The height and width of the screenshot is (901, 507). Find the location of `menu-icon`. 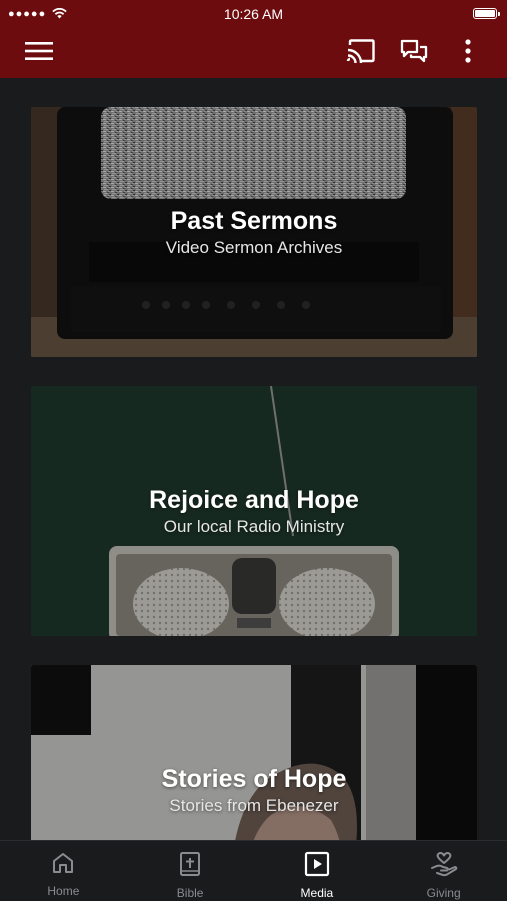

menu-icon is located at coordinates (39, 53).